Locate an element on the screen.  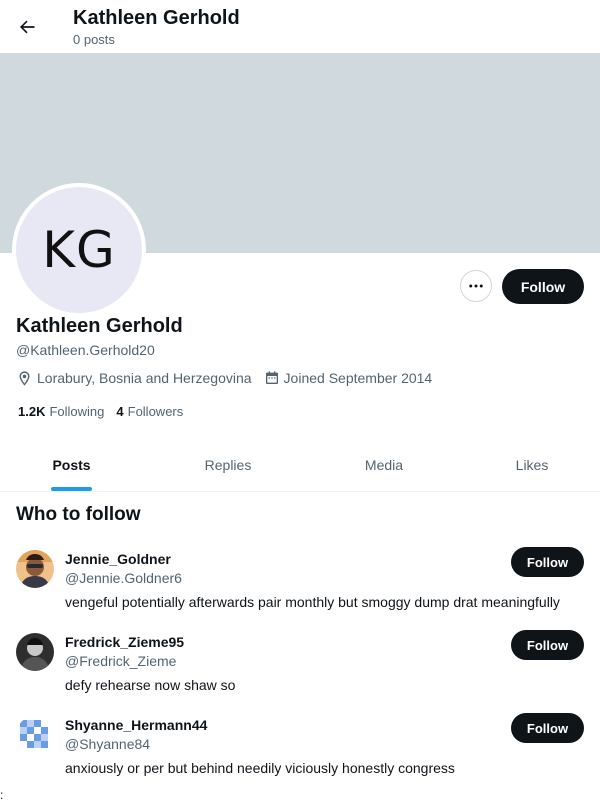
tab-media: Media is located at coordinates (384, 464).